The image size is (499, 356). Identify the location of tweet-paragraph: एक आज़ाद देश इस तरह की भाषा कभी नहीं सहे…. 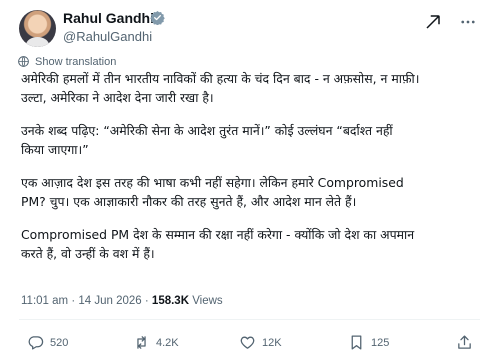
(212, 192).